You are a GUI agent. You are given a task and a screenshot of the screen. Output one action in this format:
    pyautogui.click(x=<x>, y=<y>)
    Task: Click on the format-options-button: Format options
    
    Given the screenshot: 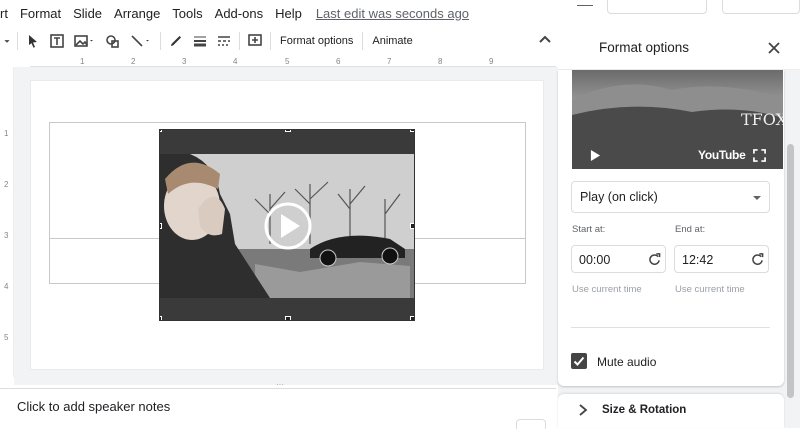 What is the action you would take?
    pyautogui.click(x=316, y=41)
    